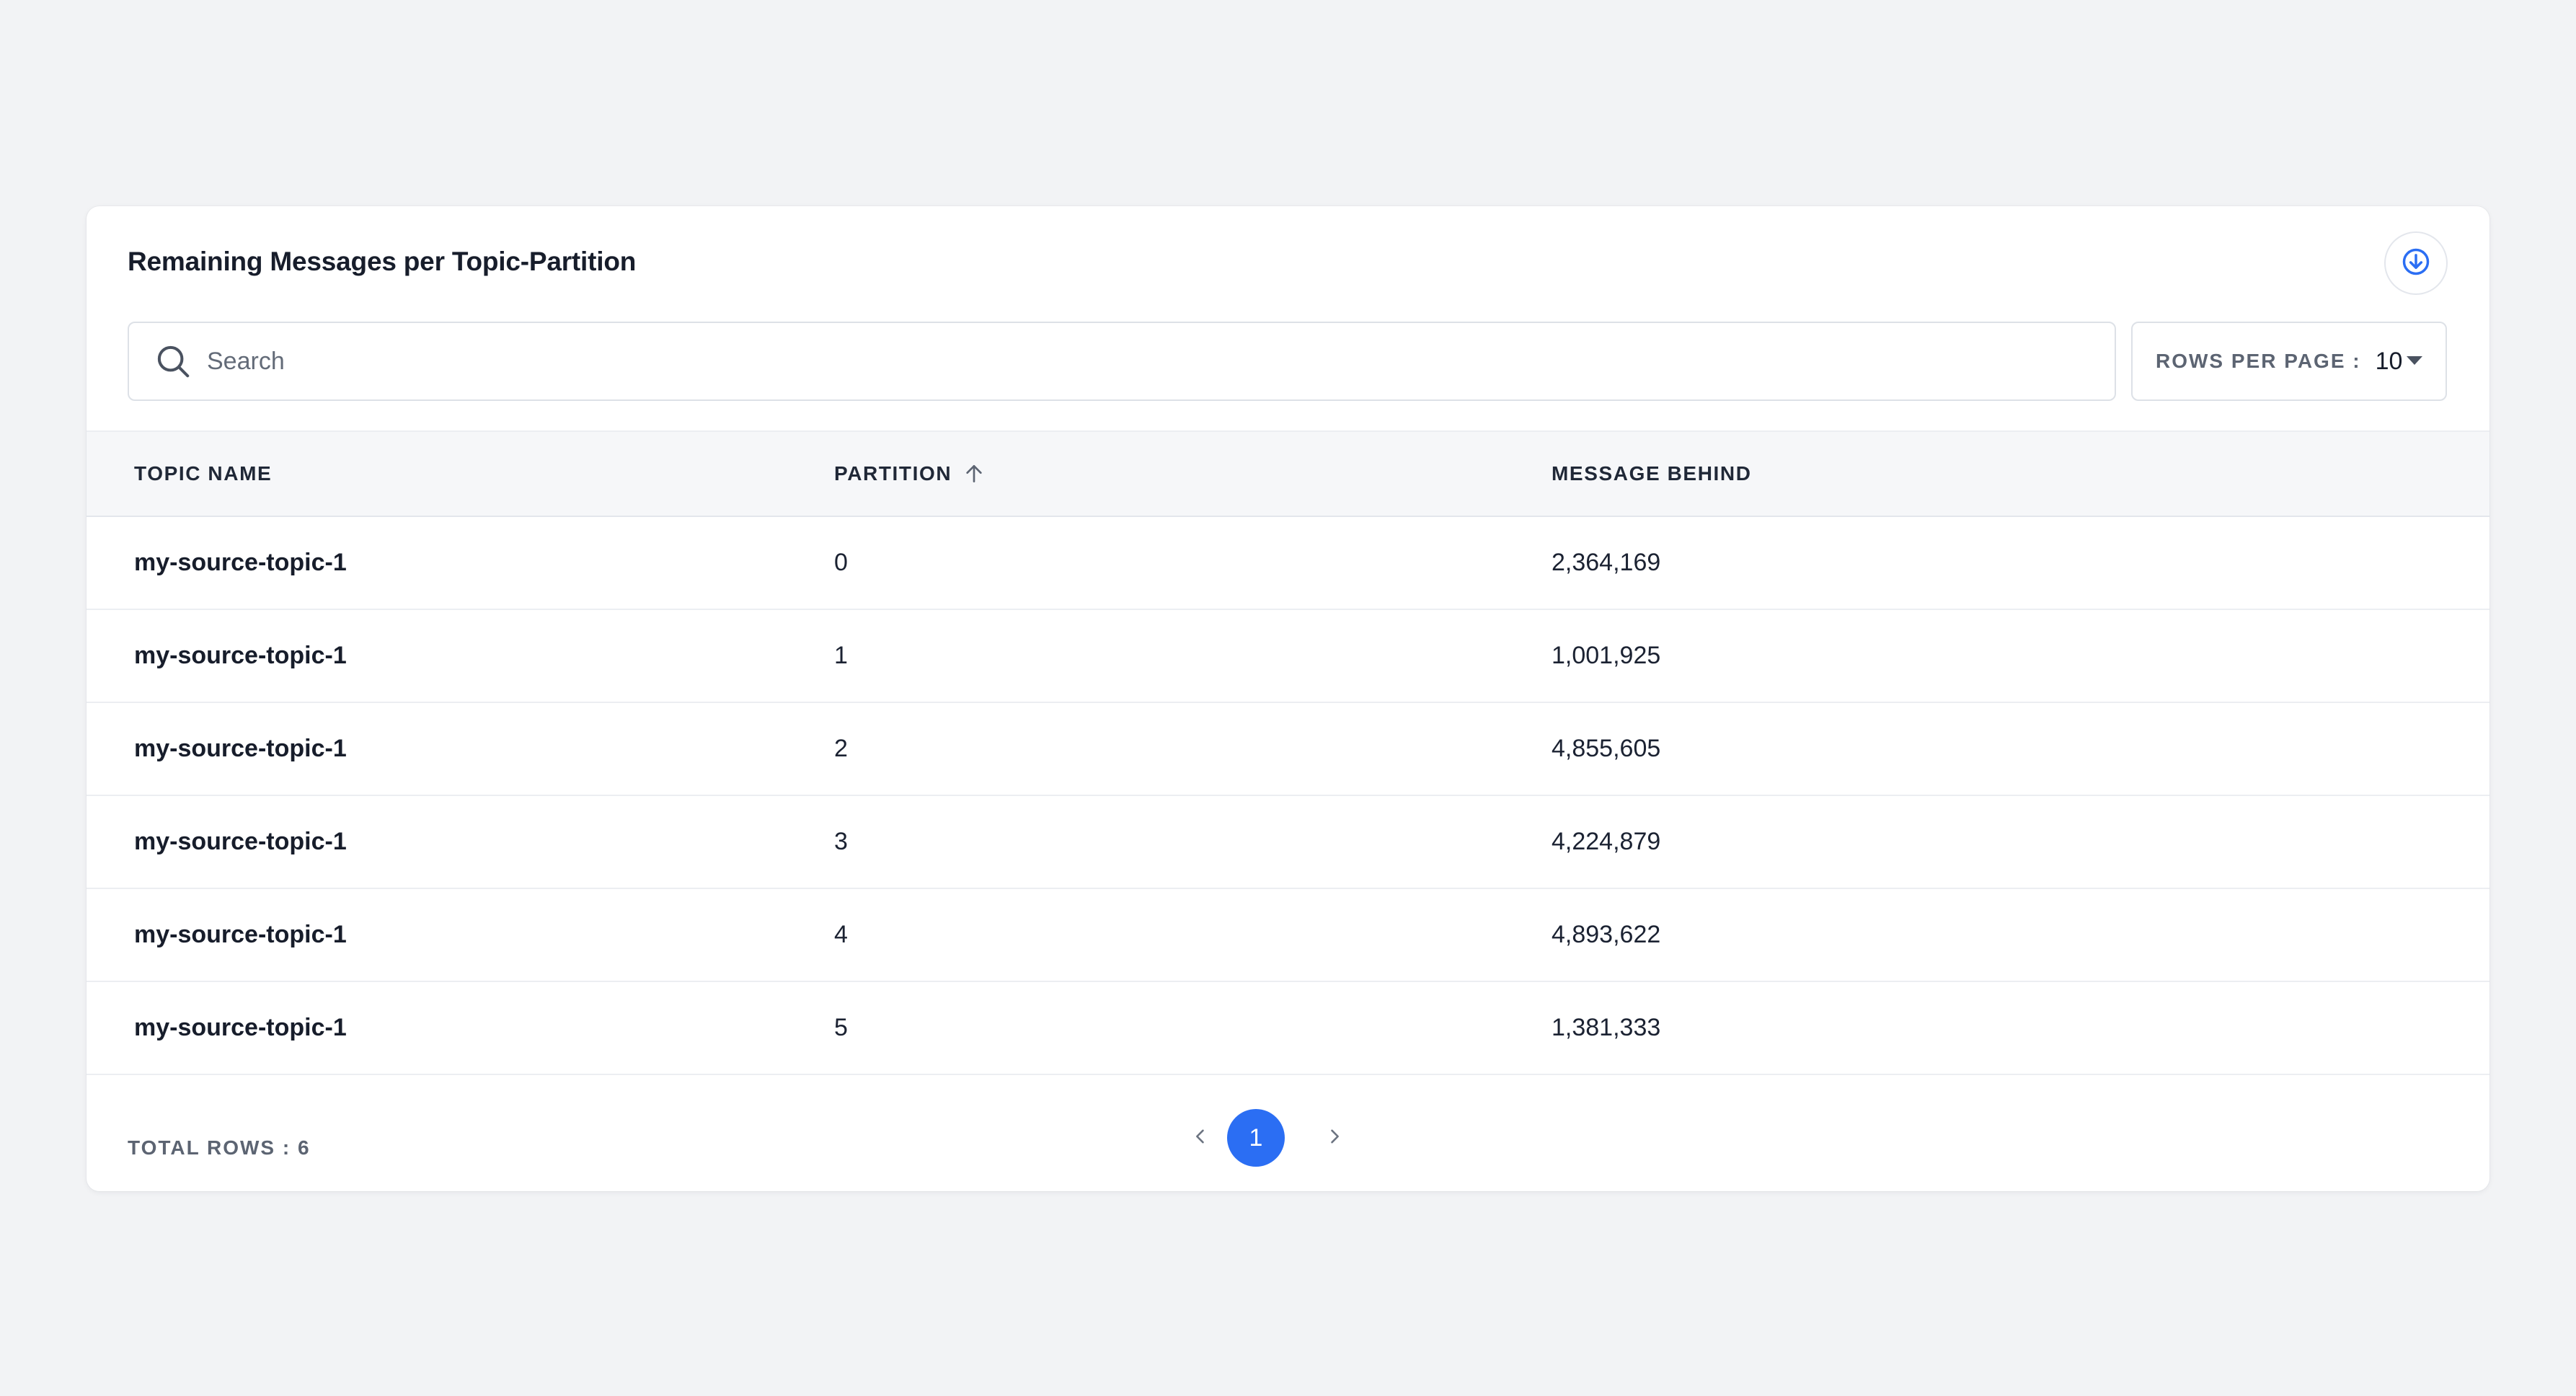 The height and width of the screenshot is (1396, 2576). I want to click on search-box, so click(1122, 361).